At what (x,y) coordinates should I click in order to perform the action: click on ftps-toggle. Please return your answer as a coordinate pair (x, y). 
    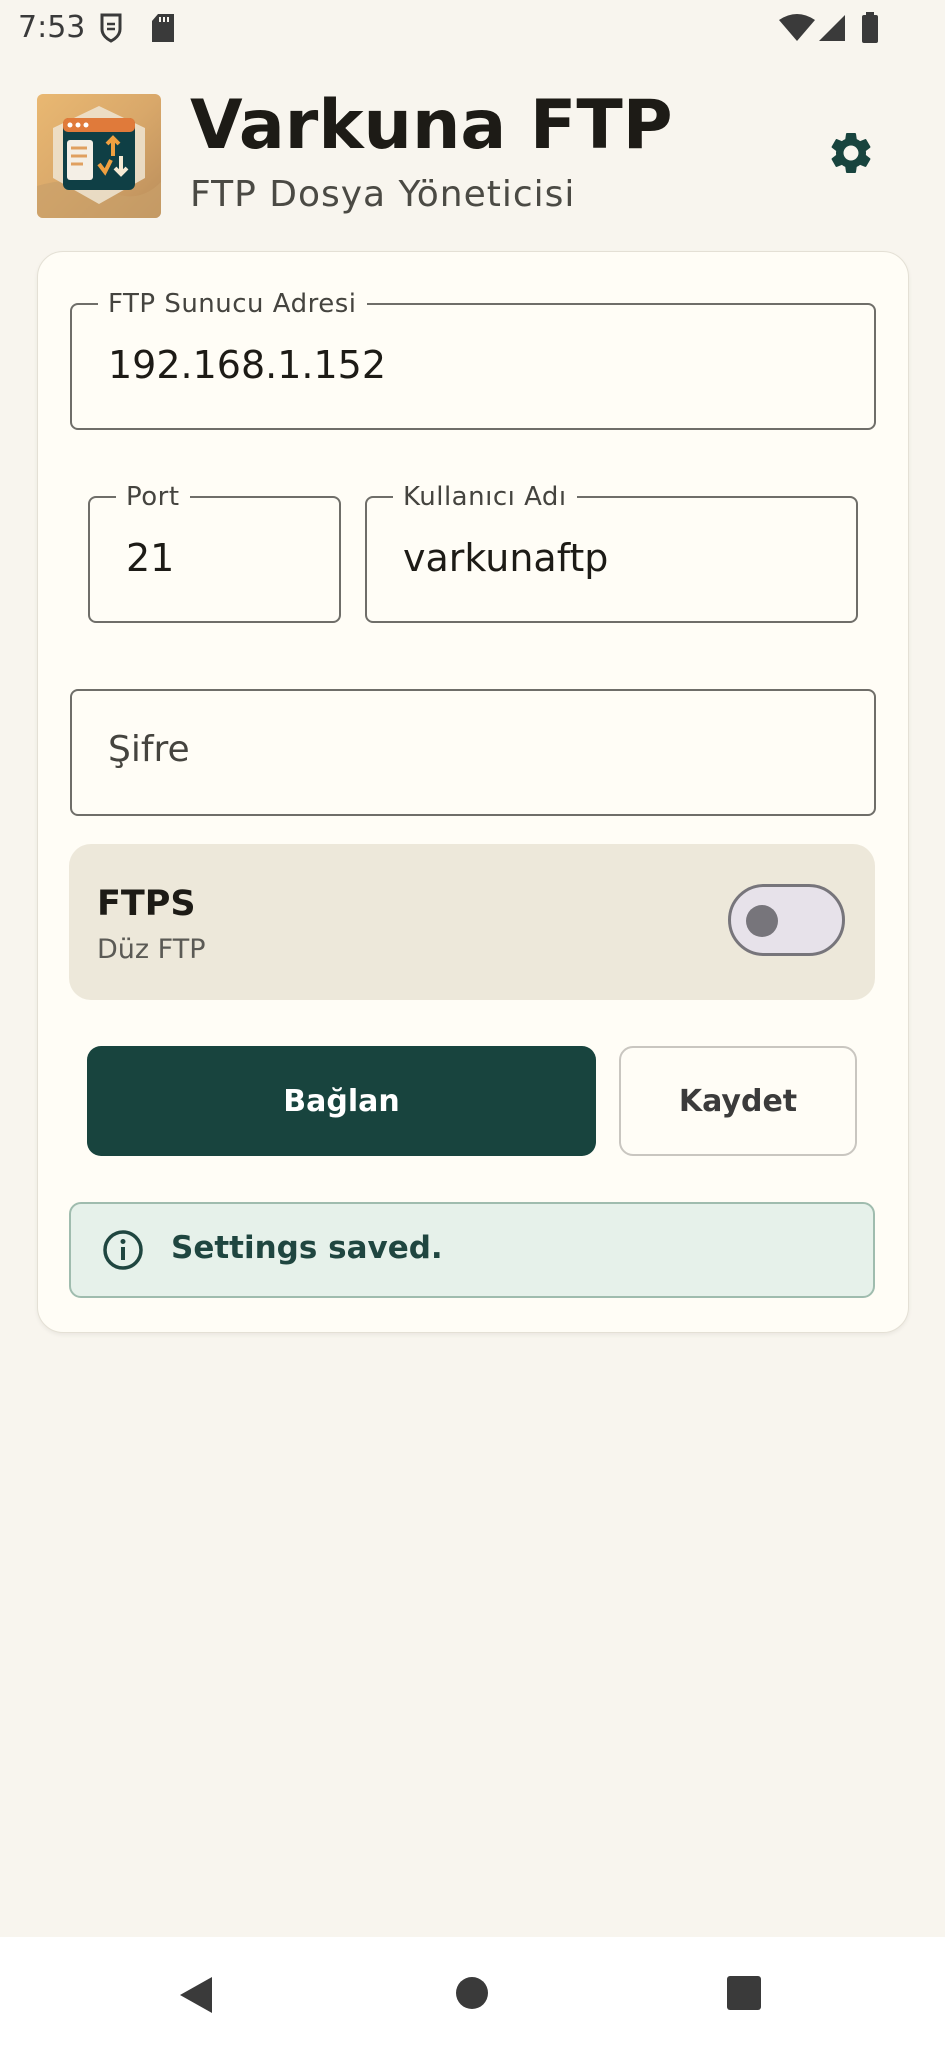
    Looking at the image, I should click on (786, 920).